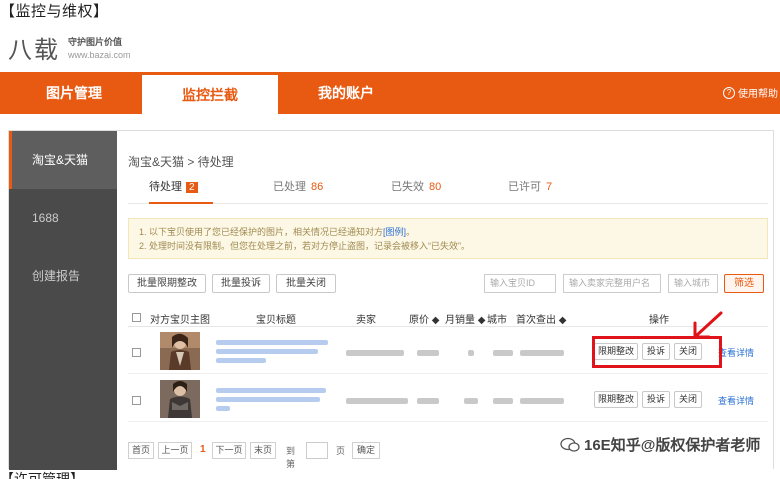 This screenshot has width=780, height=479. What do you see at coordinates (276, 320) in the screenshot?
I see `col-title: 宝贝标题` at bounding box center [276, 320].